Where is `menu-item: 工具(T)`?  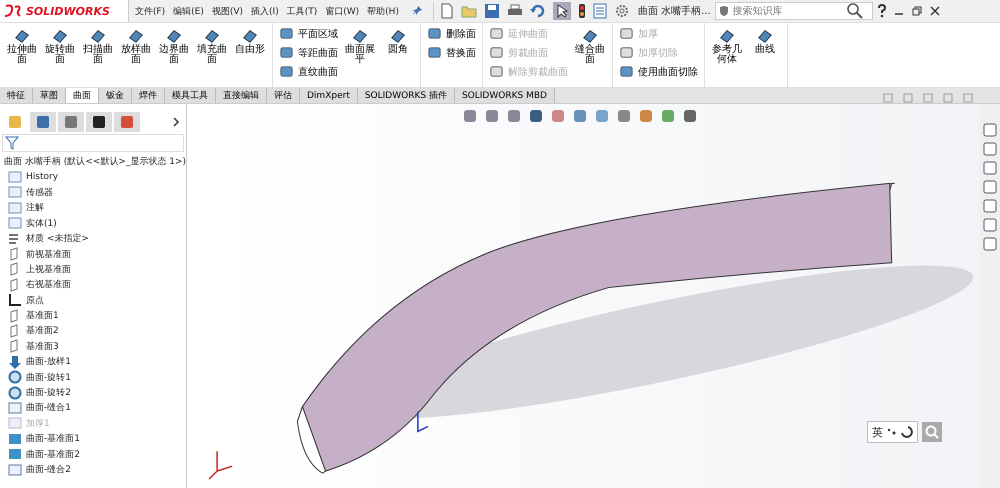
menu-item: 工具(T) is located at coordinates (302, 11).